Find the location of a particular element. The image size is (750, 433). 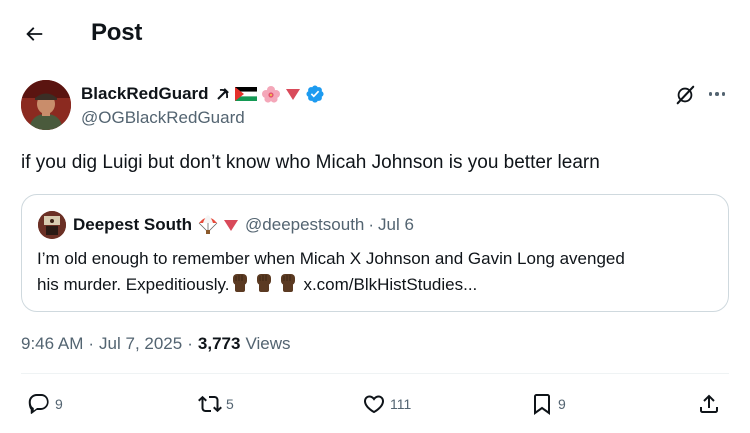

quoted-date: Jul 6 is located at coordinates (396, 225).